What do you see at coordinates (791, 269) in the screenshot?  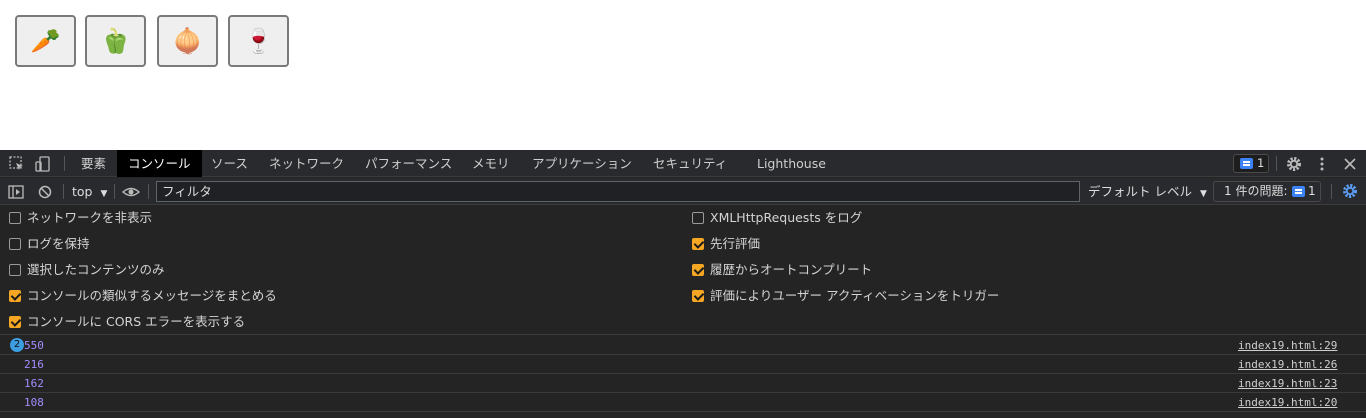 I see `option-label: 履歴からオートコンプリート` at bounding box center [791, 269].